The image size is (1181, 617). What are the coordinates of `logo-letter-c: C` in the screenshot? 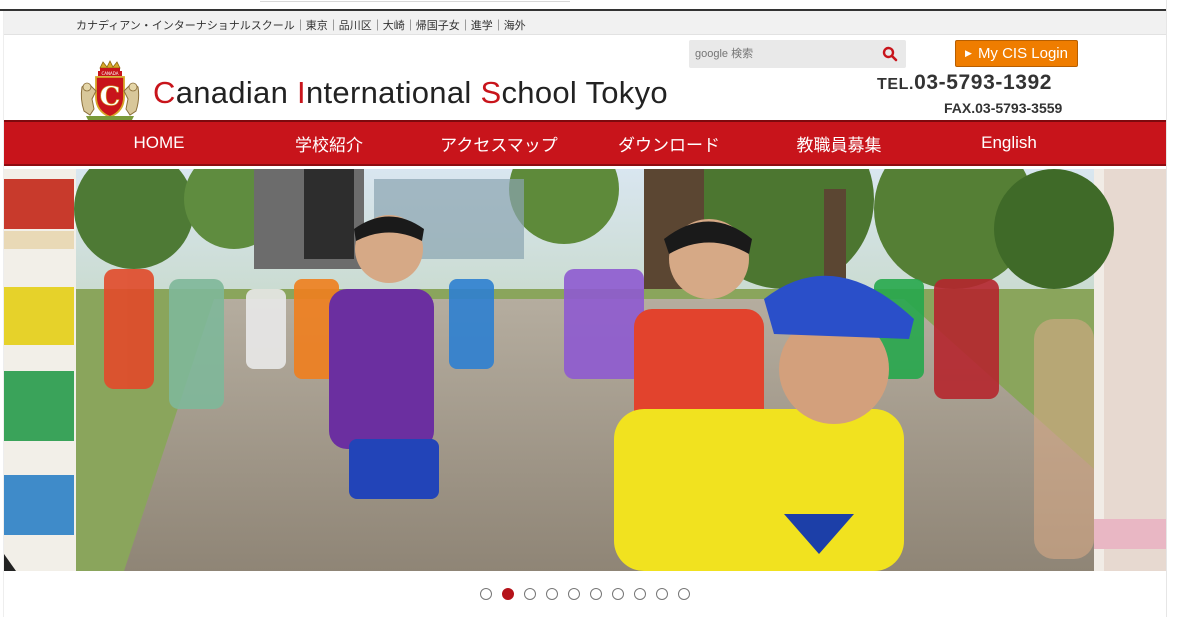 It's located at (164, 92).